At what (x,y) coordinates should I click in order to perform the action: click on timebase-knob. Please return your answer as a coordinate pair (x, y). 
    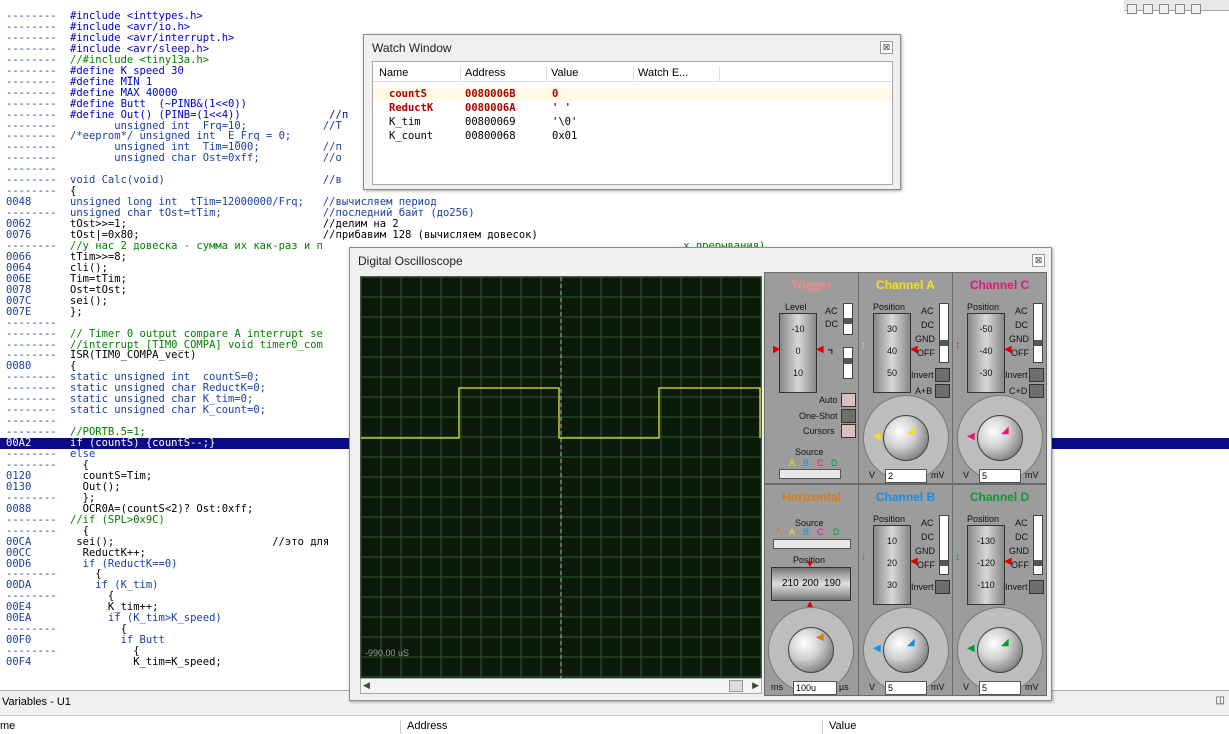
    Looking at the image, I should click on (811, 650).